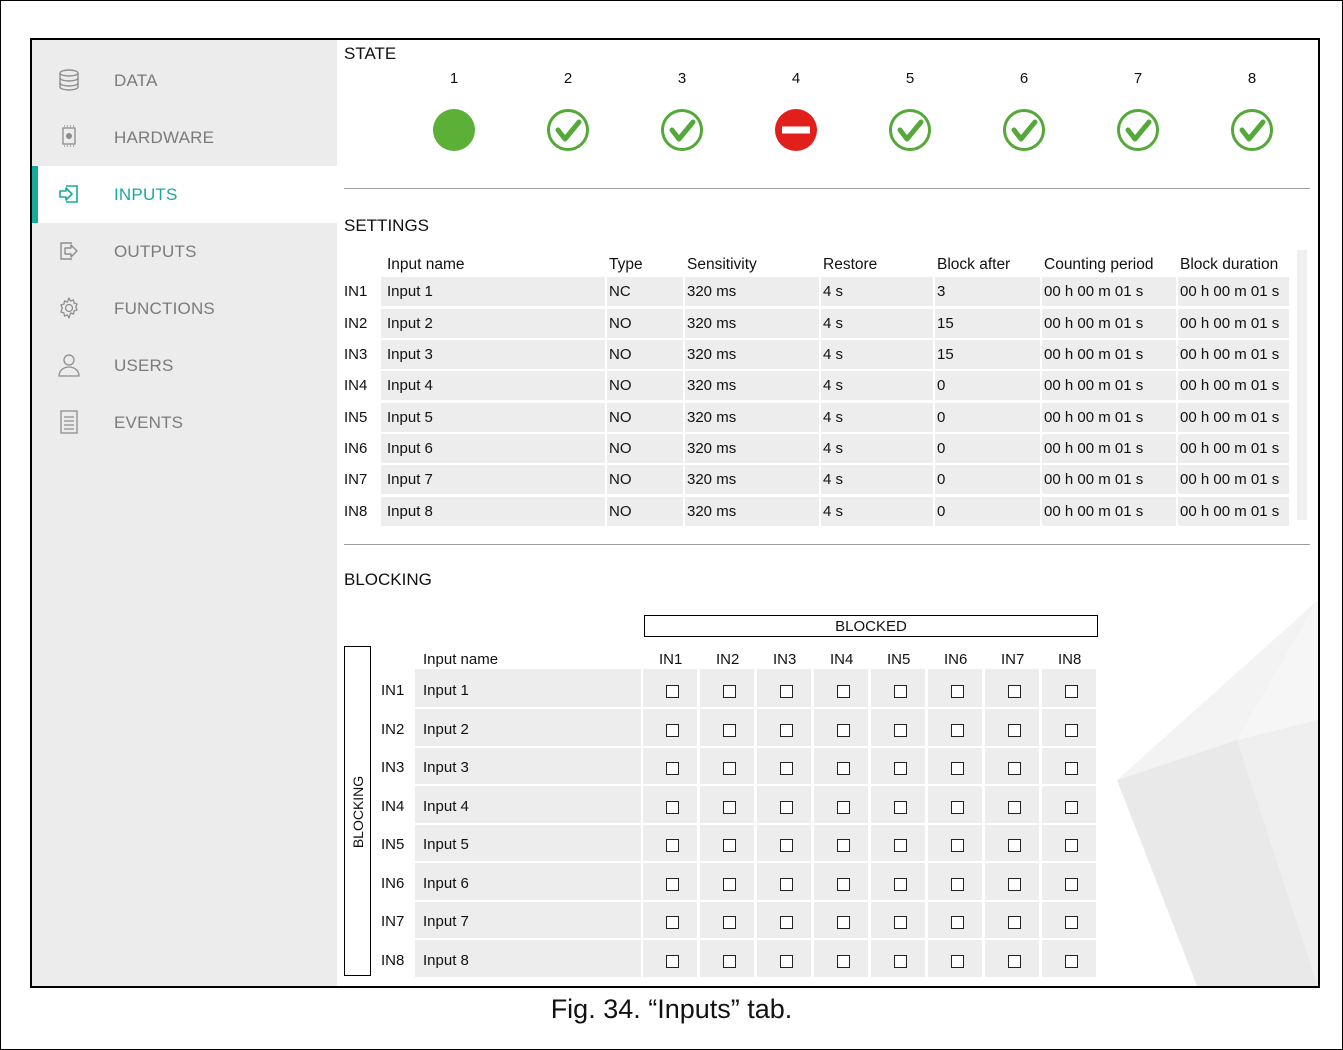 The height and width of the screenshot is (1050, 1343). I want to click on input-name-cell: Input 7, so click(410, 479).